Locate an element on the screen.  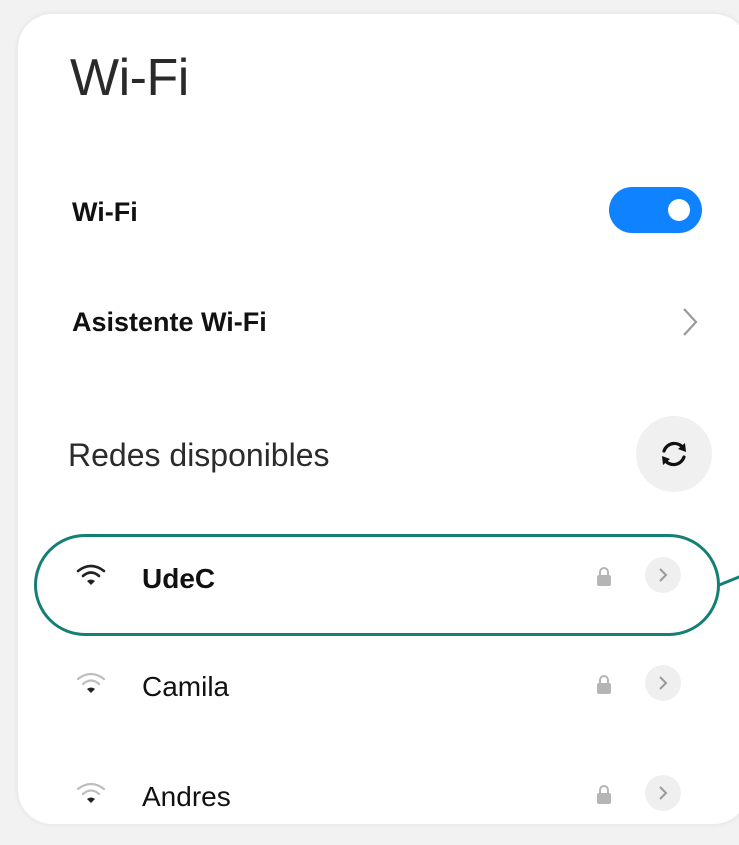
refresh-icon is located at coordinates (674, 454).